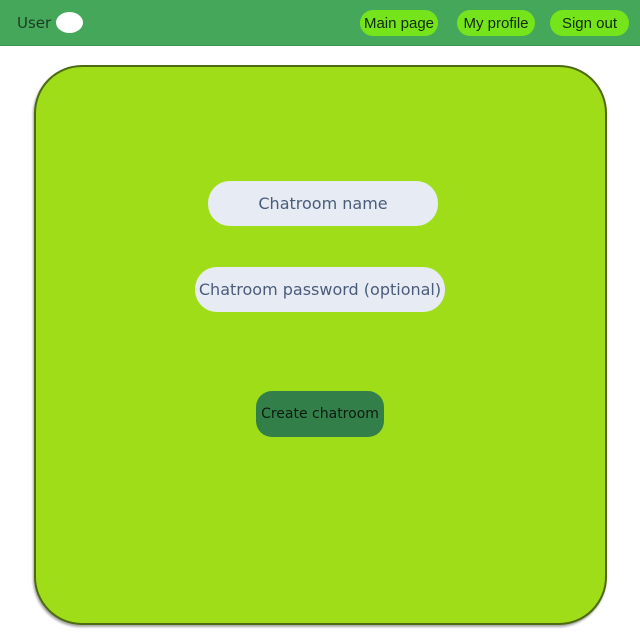 This screenshot has width=640, height=640. What do you see at coordinates (70, 22) in the screenshot?
I see `avatar` at bounding box center [70, 22].